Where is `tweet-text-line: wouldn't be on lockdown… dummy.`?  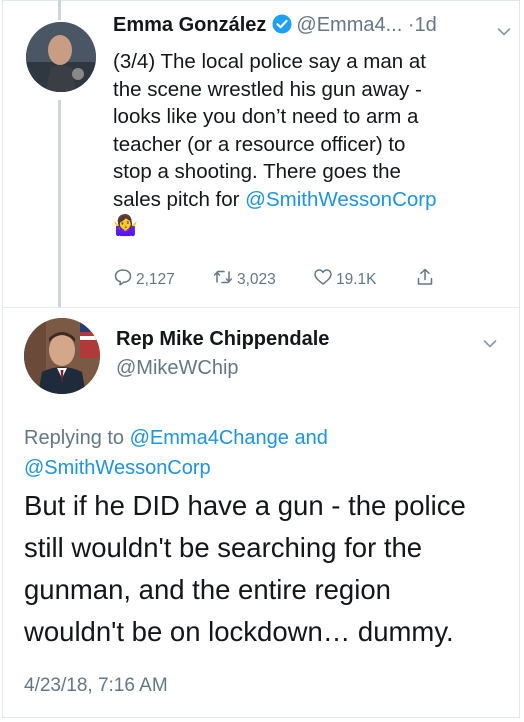
tweet-text-line: wouldn't be on lockdown… dummy. is located at coordinates (239, 631).